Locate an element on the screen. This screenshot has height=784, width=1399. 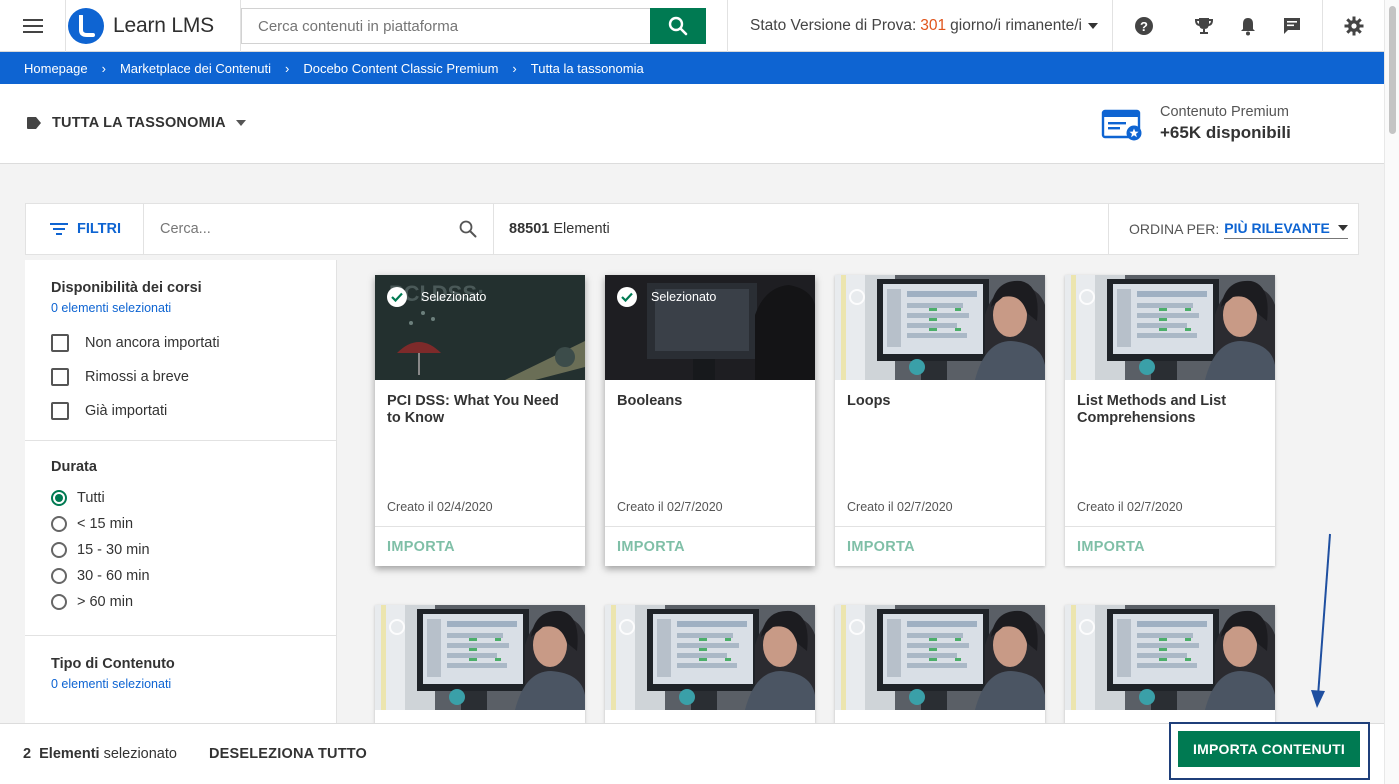
selection-summary: 2 Elementi selezionato is located at coordinates (88, 754).